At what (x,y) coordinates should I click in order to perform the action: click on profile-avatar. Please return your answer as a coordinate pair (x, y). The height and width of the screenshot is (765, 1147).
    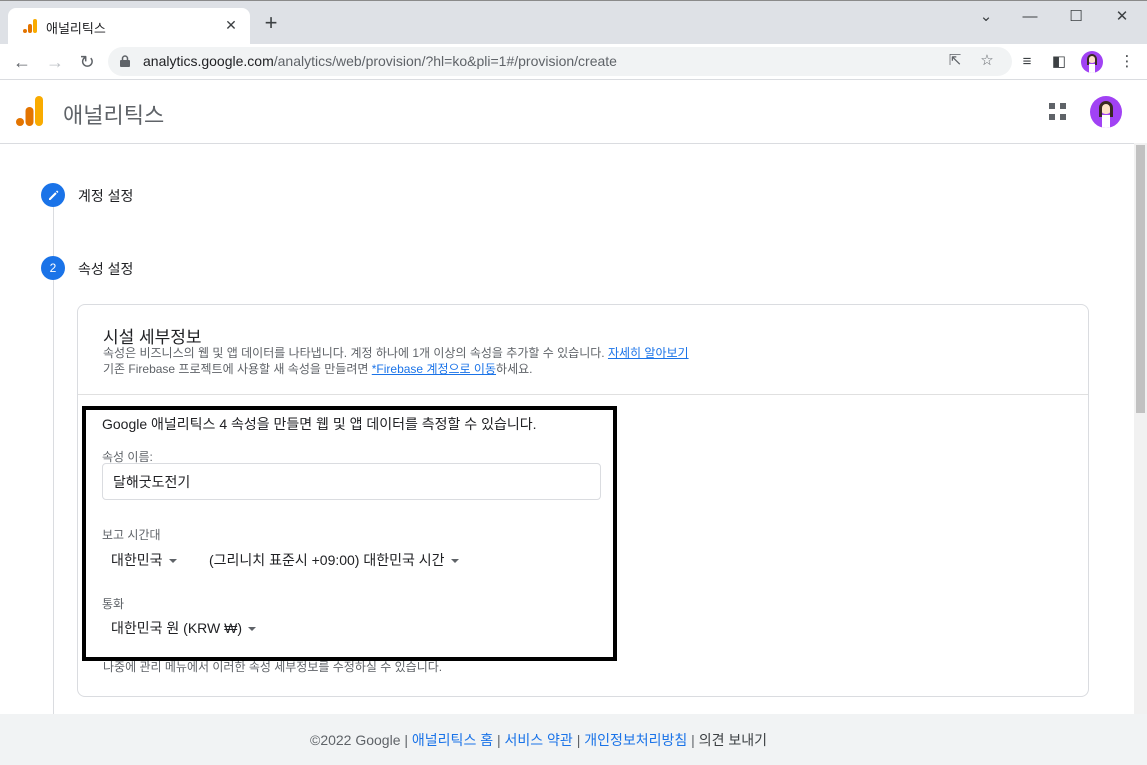
    Looking at the image, I should click on (1092, 62).